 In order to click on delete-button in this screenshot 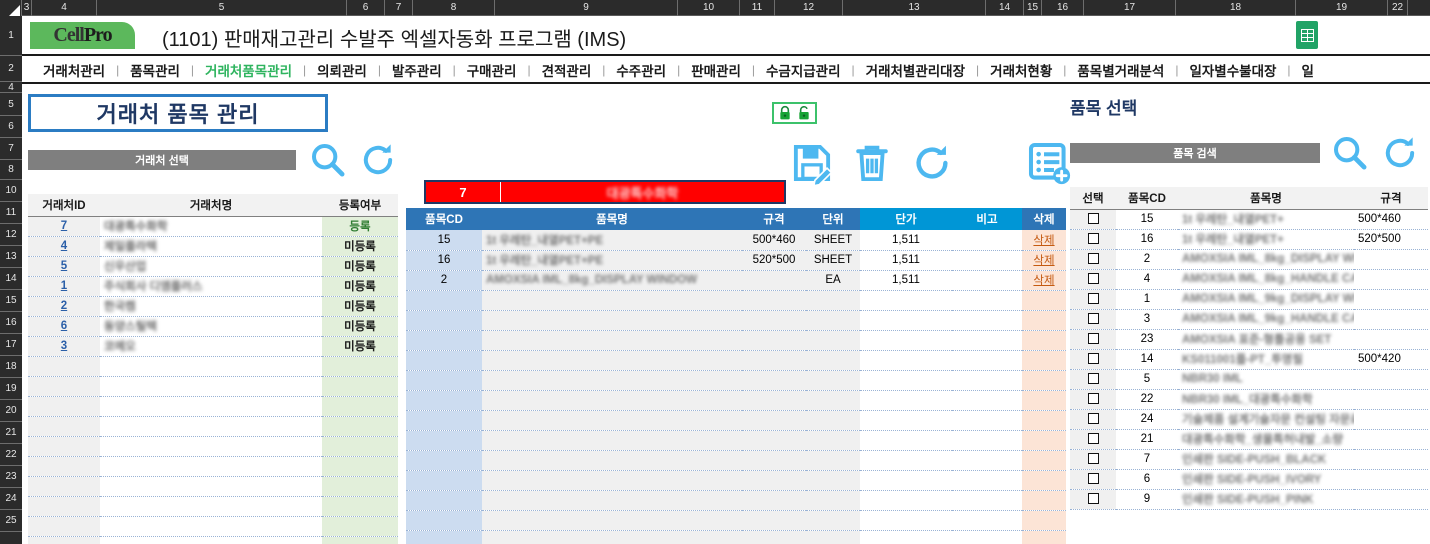, I will do `click(872, 163)`.